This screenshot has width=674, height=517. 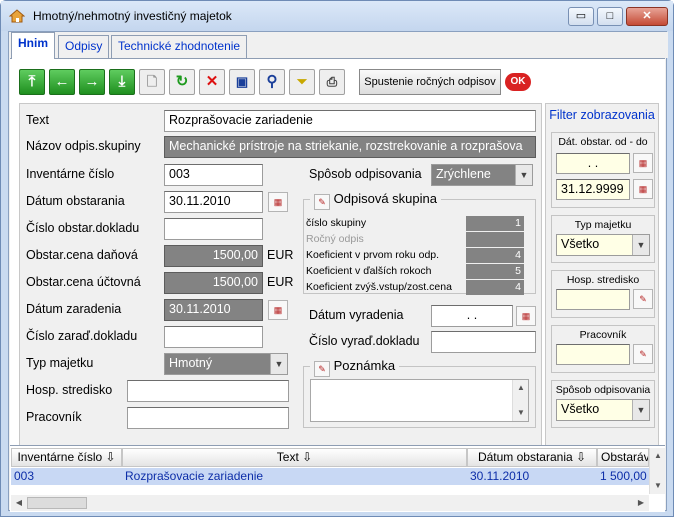 I want to click on table-cell: 003, so click(x=66, y=476).